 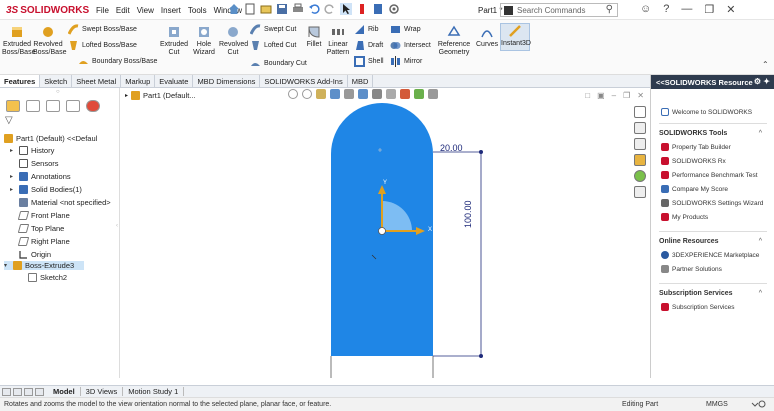 What do you see at coordinates (13, 106) in the screenshot?
I see `feature-manager-icon` at bounding box center [13, 106].